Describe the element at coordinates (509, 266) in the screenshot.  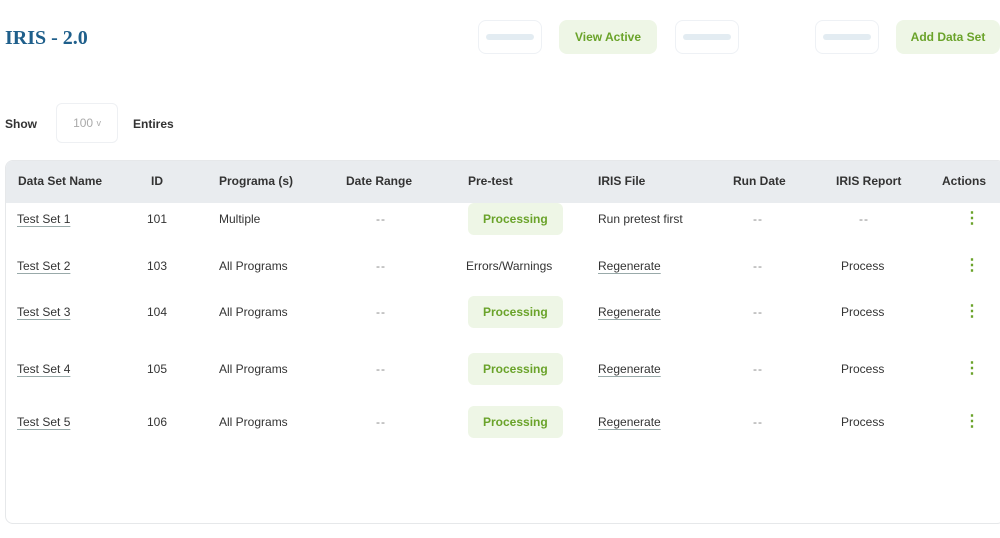
I see `pretest-status: Errors/Warnings` at that location.